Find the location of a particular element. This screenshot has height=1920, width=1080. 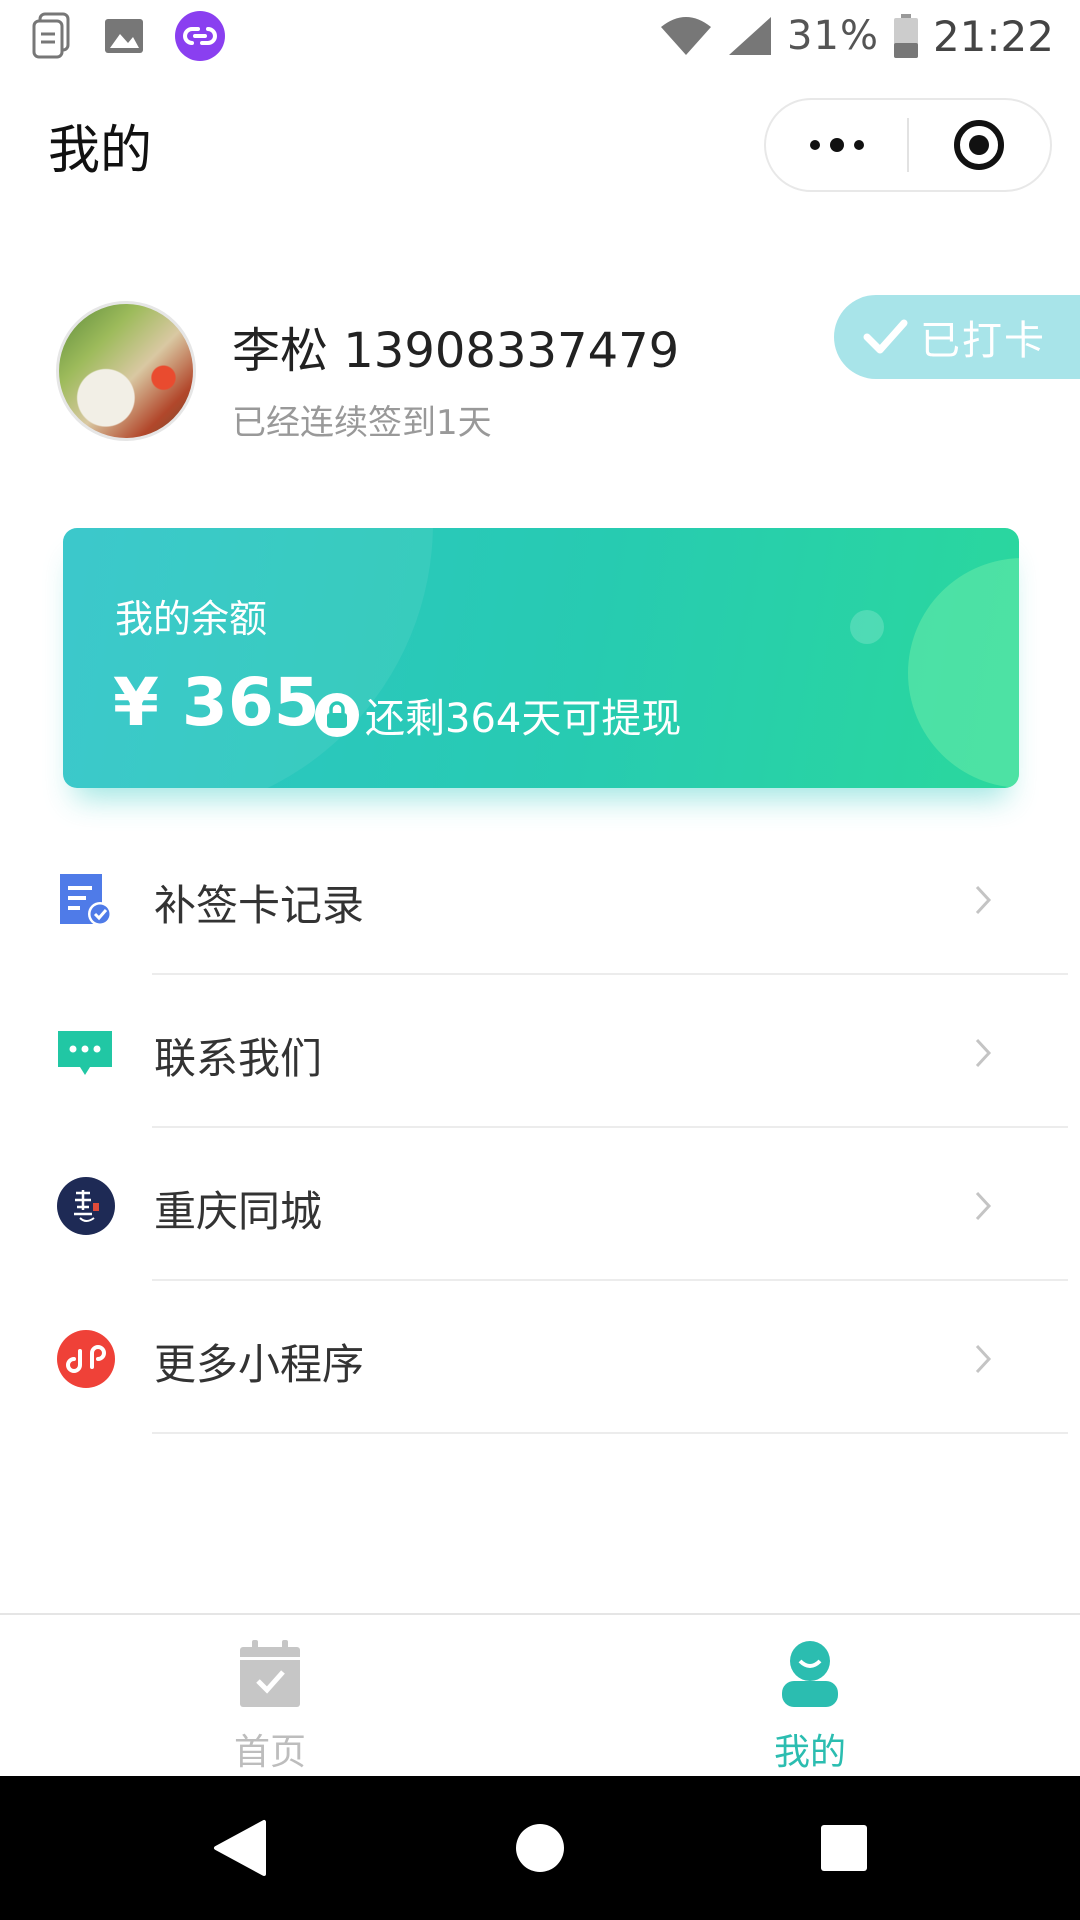

image-icon is located at coordinates (124, 36).